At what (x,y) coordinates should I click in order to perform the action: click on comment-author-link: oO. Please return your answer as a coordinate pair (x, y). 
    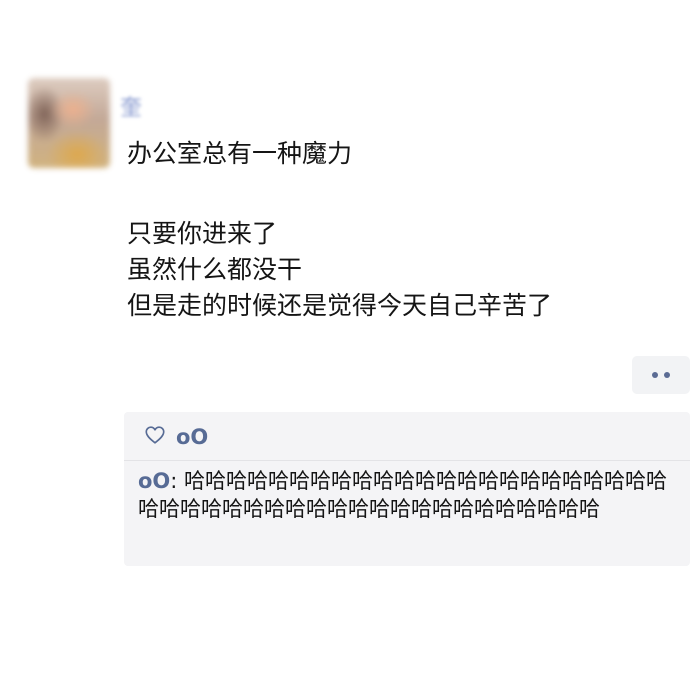
    Looking at the image, I should click on (154, 481).